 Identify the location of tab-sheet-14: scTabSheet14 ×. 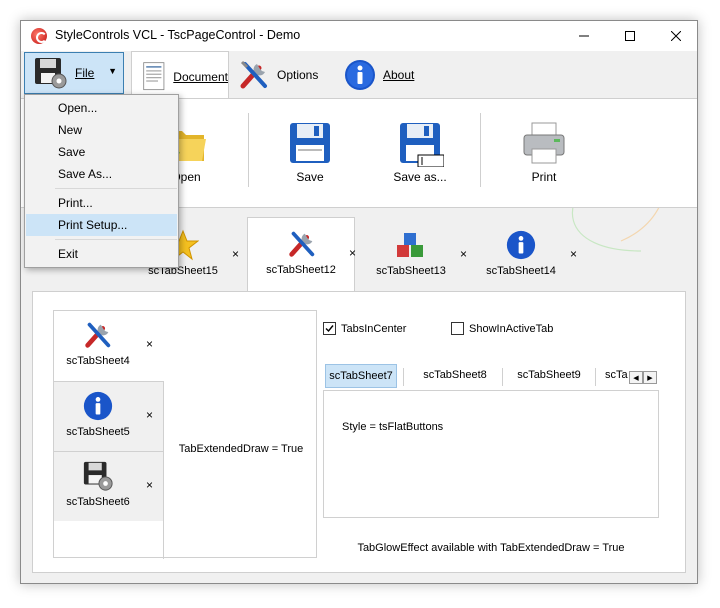
(522, 255).